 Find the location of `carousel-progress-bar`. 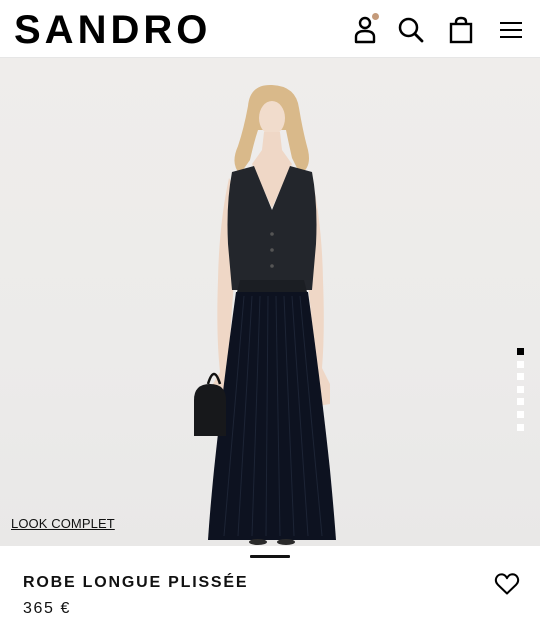

carousel-progress-bar is located at coordinates (270, 556).